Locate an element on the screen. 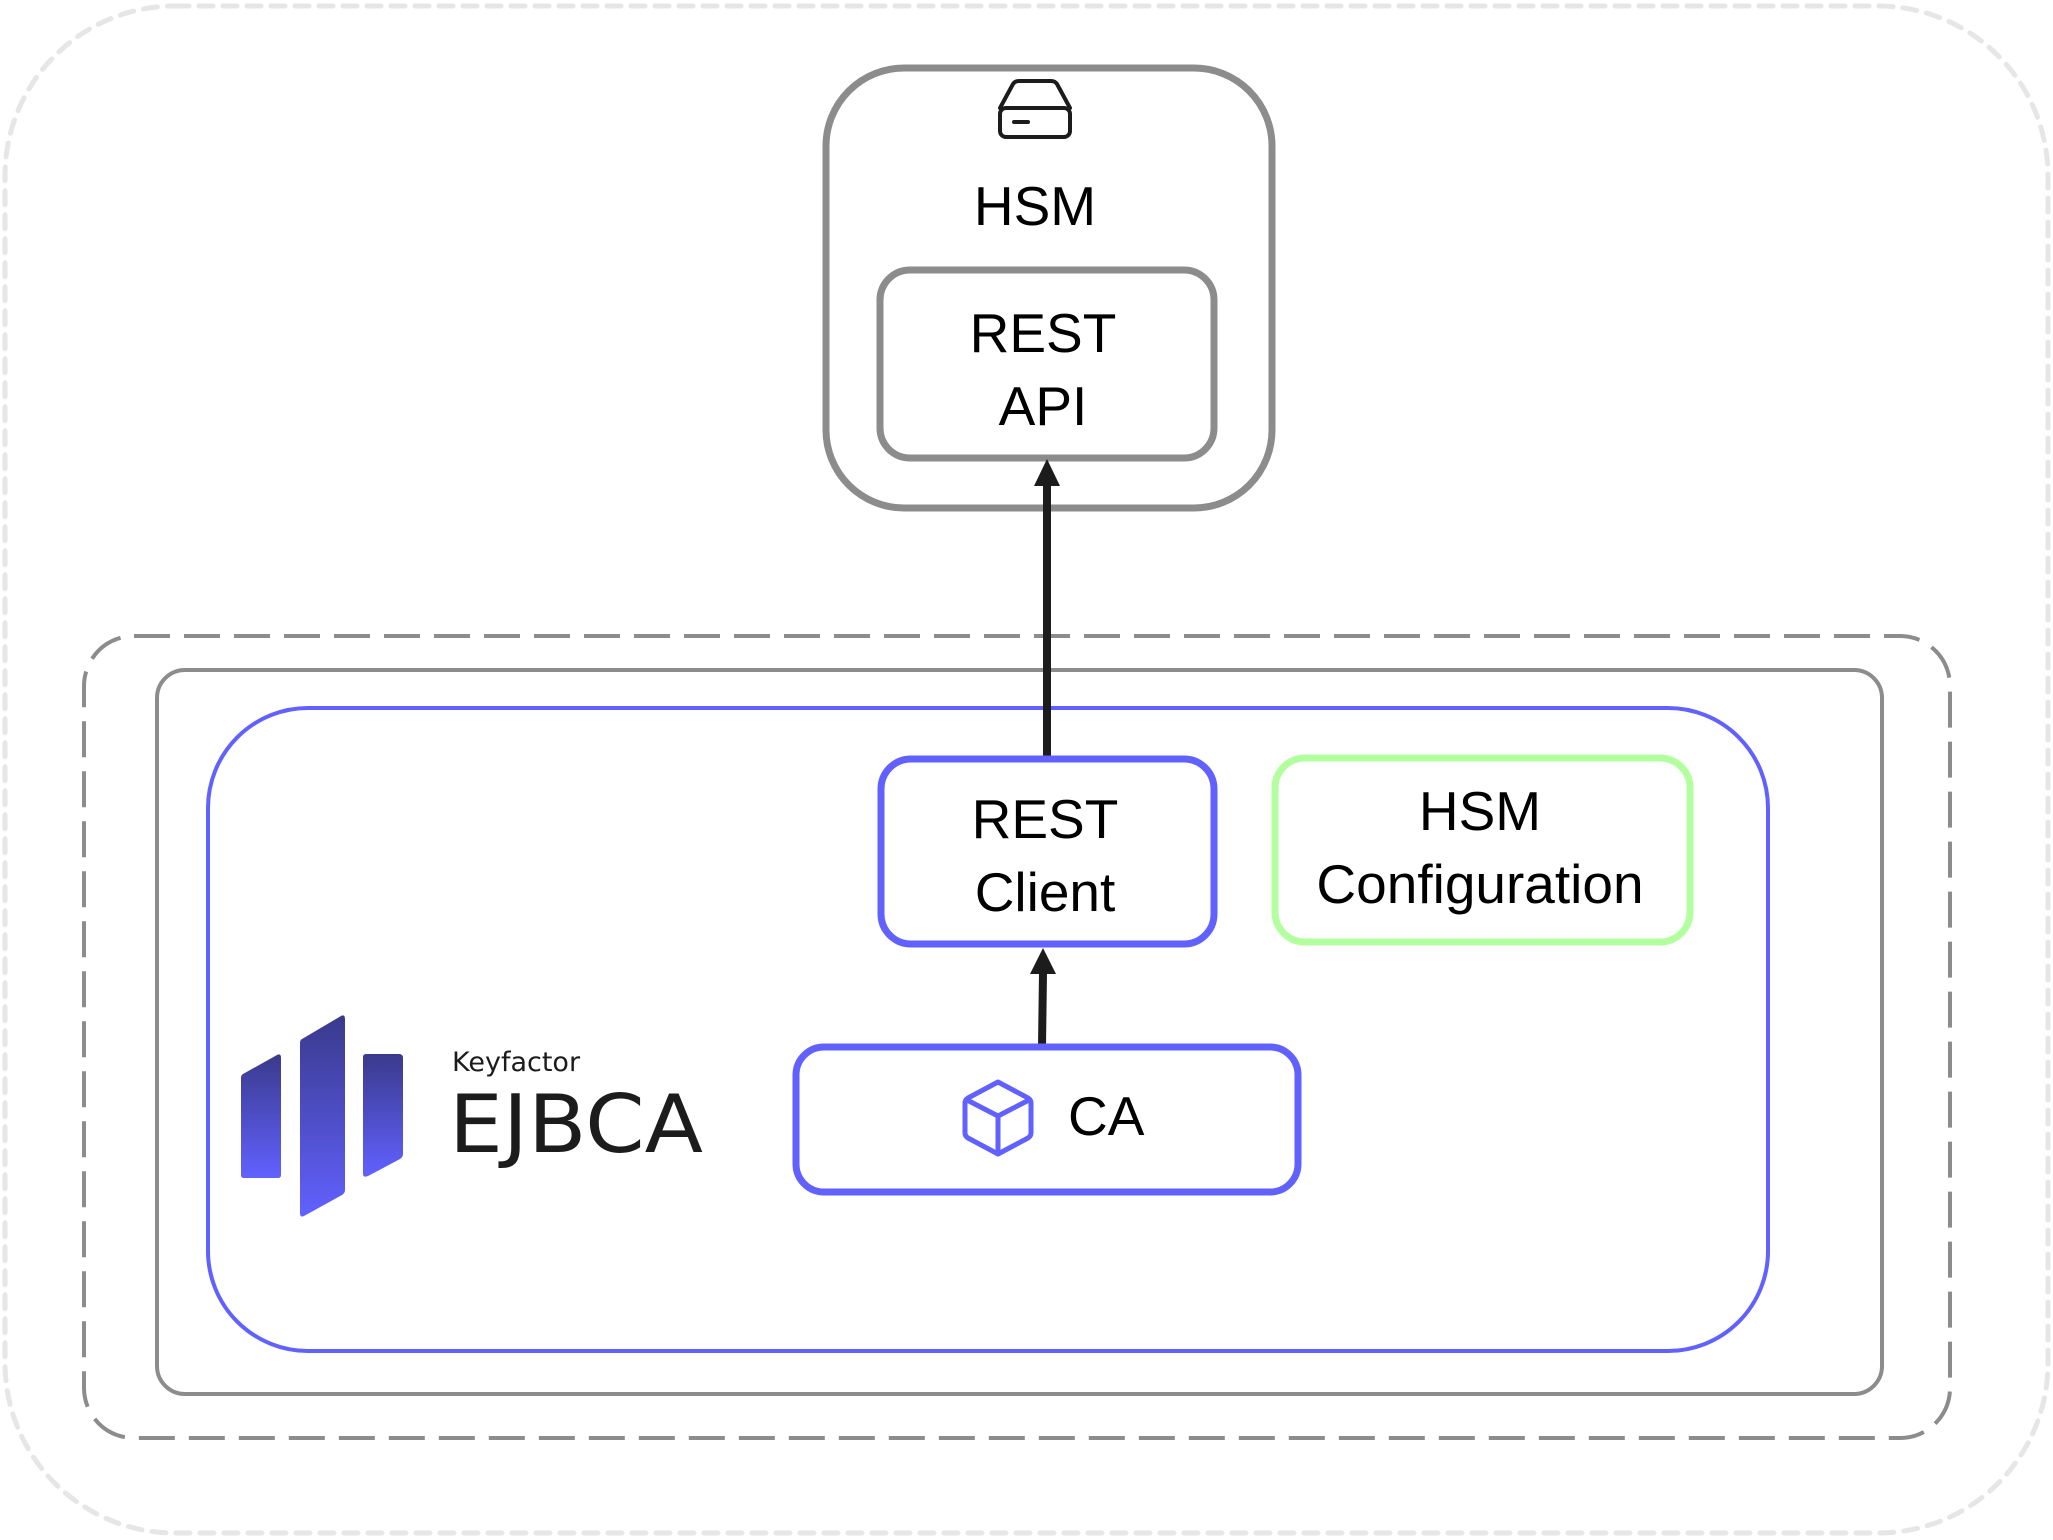  logo-bar-center is located at coordinates (322, 1116).